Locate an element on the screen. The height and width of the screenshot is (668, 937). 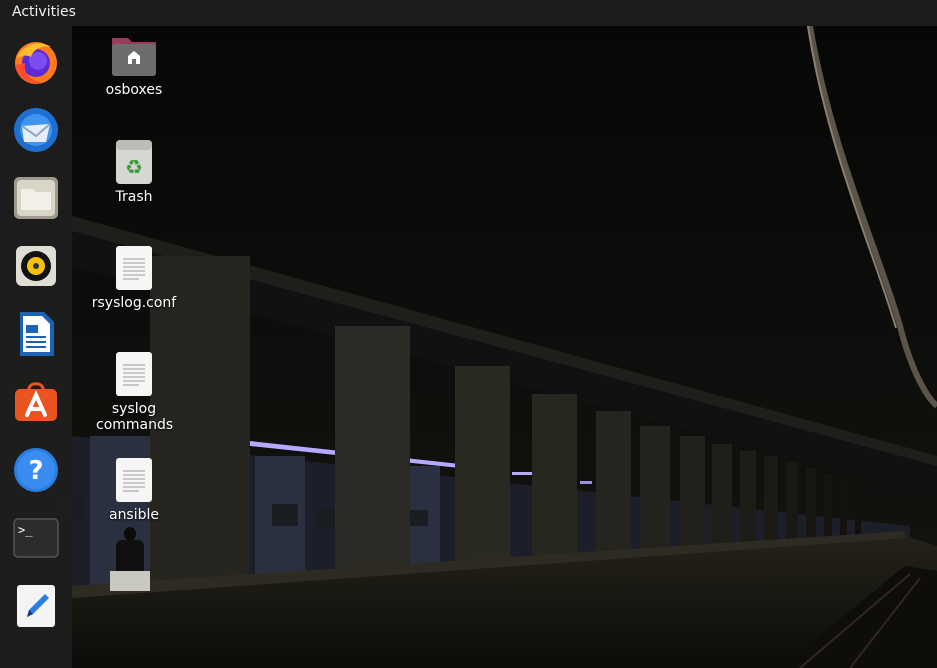
rhythmbox-icon is located at coordinates (36, 266).